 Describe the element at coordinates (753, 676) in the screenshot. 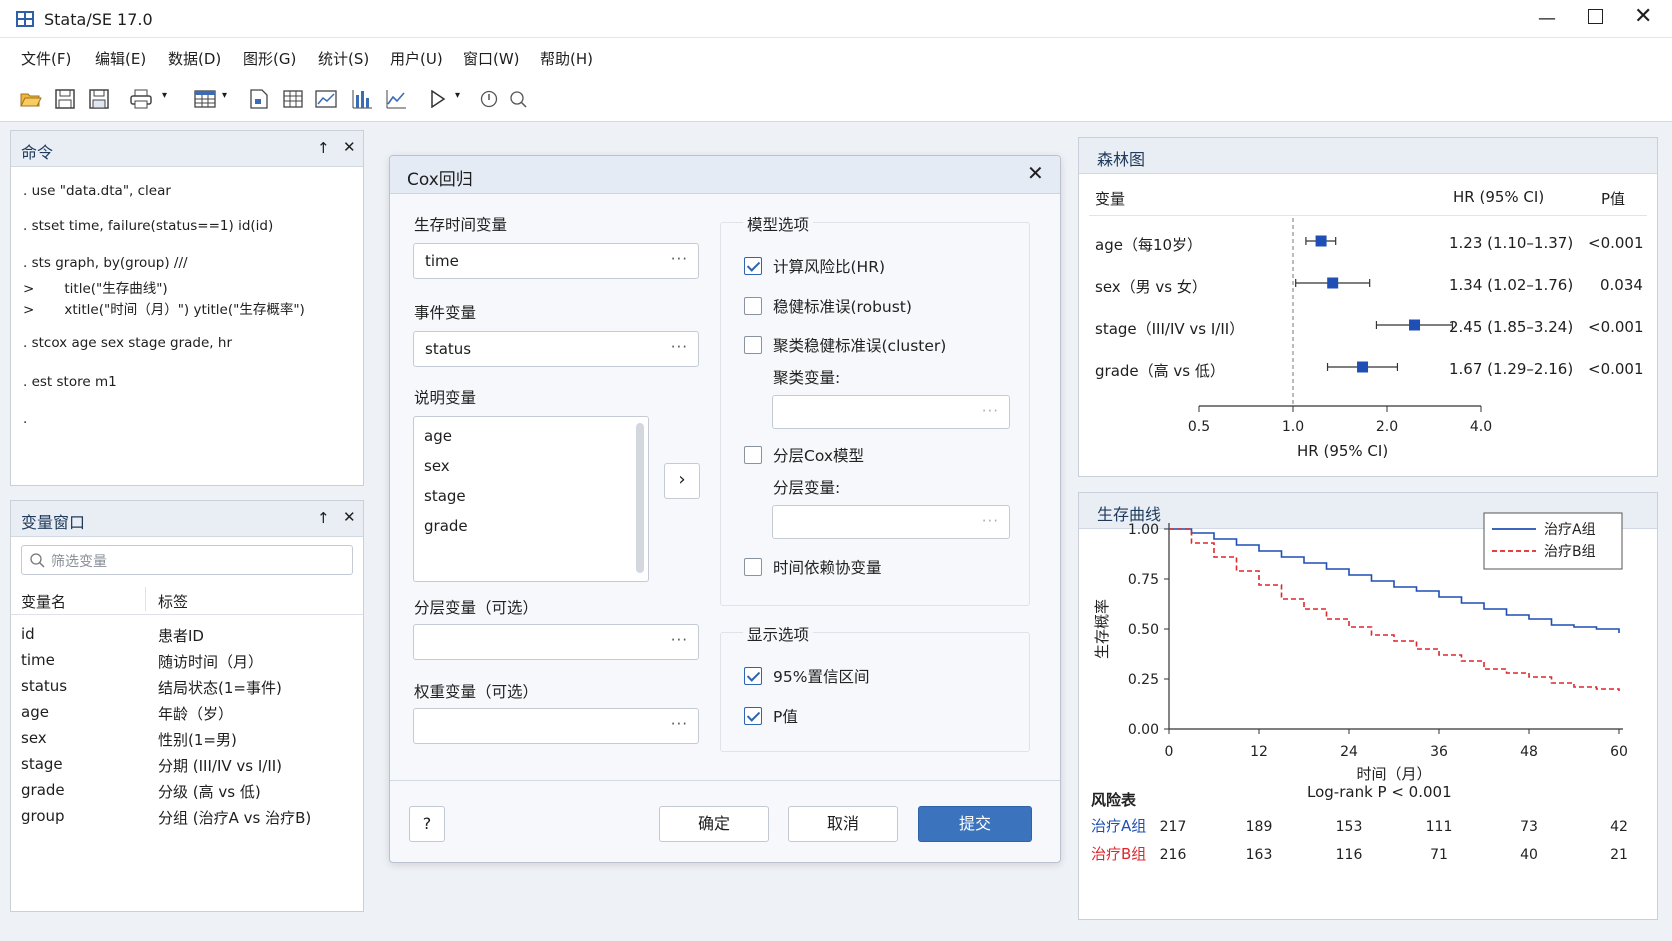

I see `ci-checkbox` at that location.